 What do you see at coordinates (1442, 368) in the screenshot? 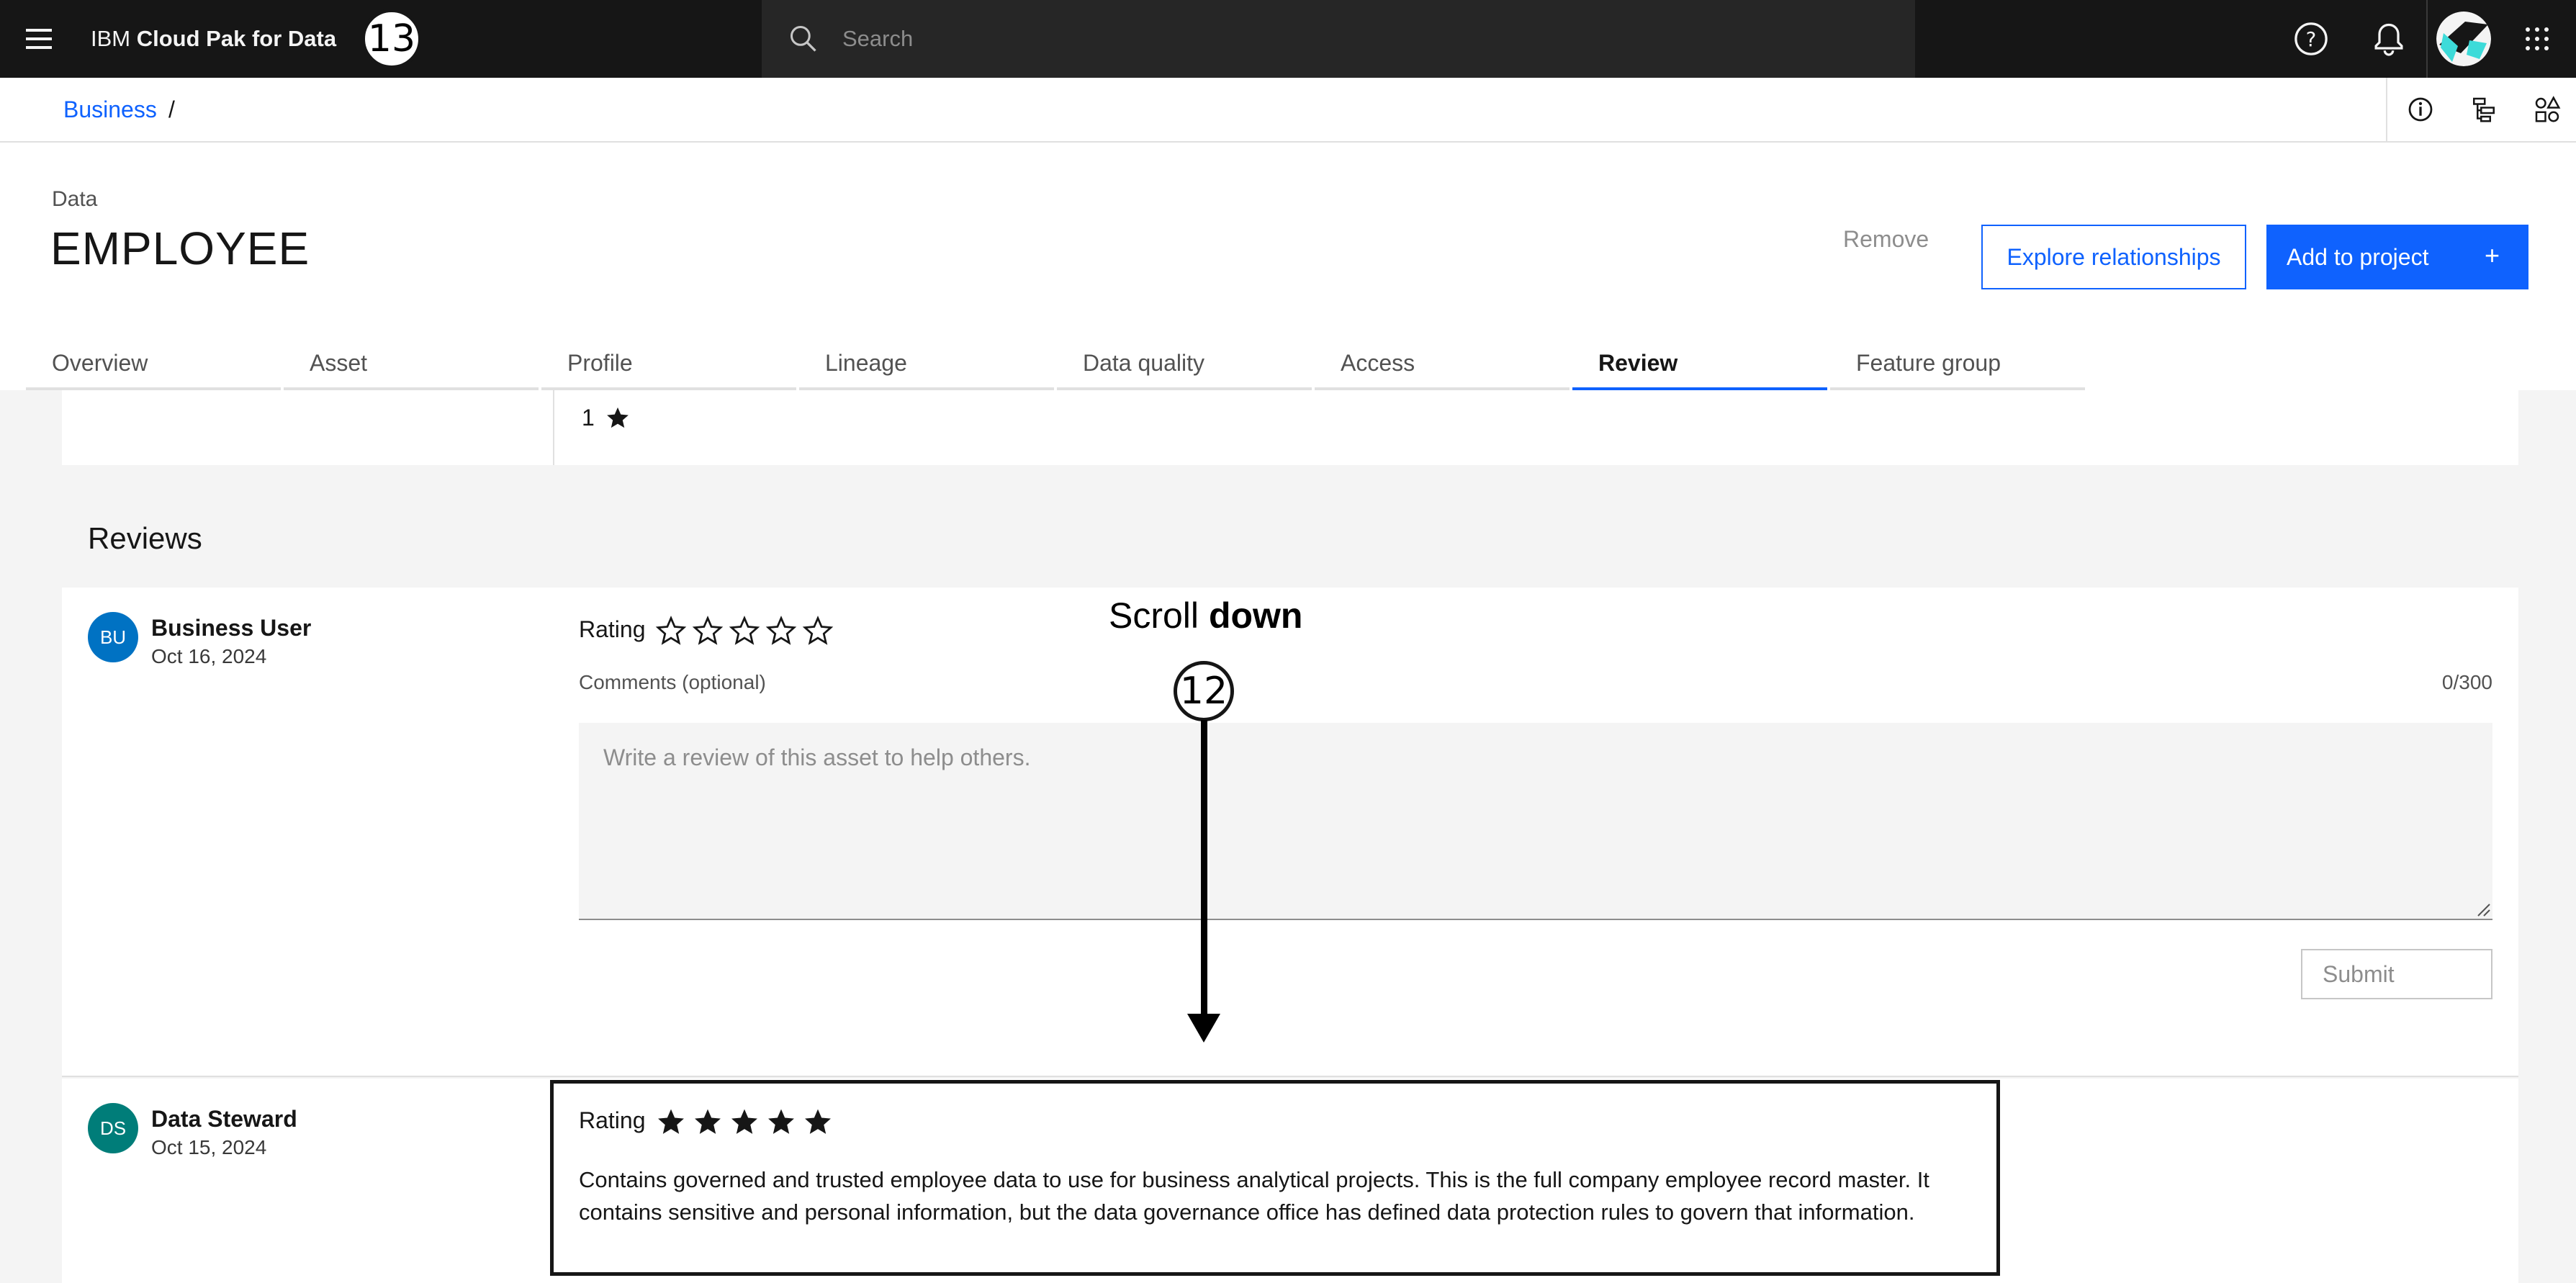
I see `tab-access: Access` at bounding box center [1442, 368].